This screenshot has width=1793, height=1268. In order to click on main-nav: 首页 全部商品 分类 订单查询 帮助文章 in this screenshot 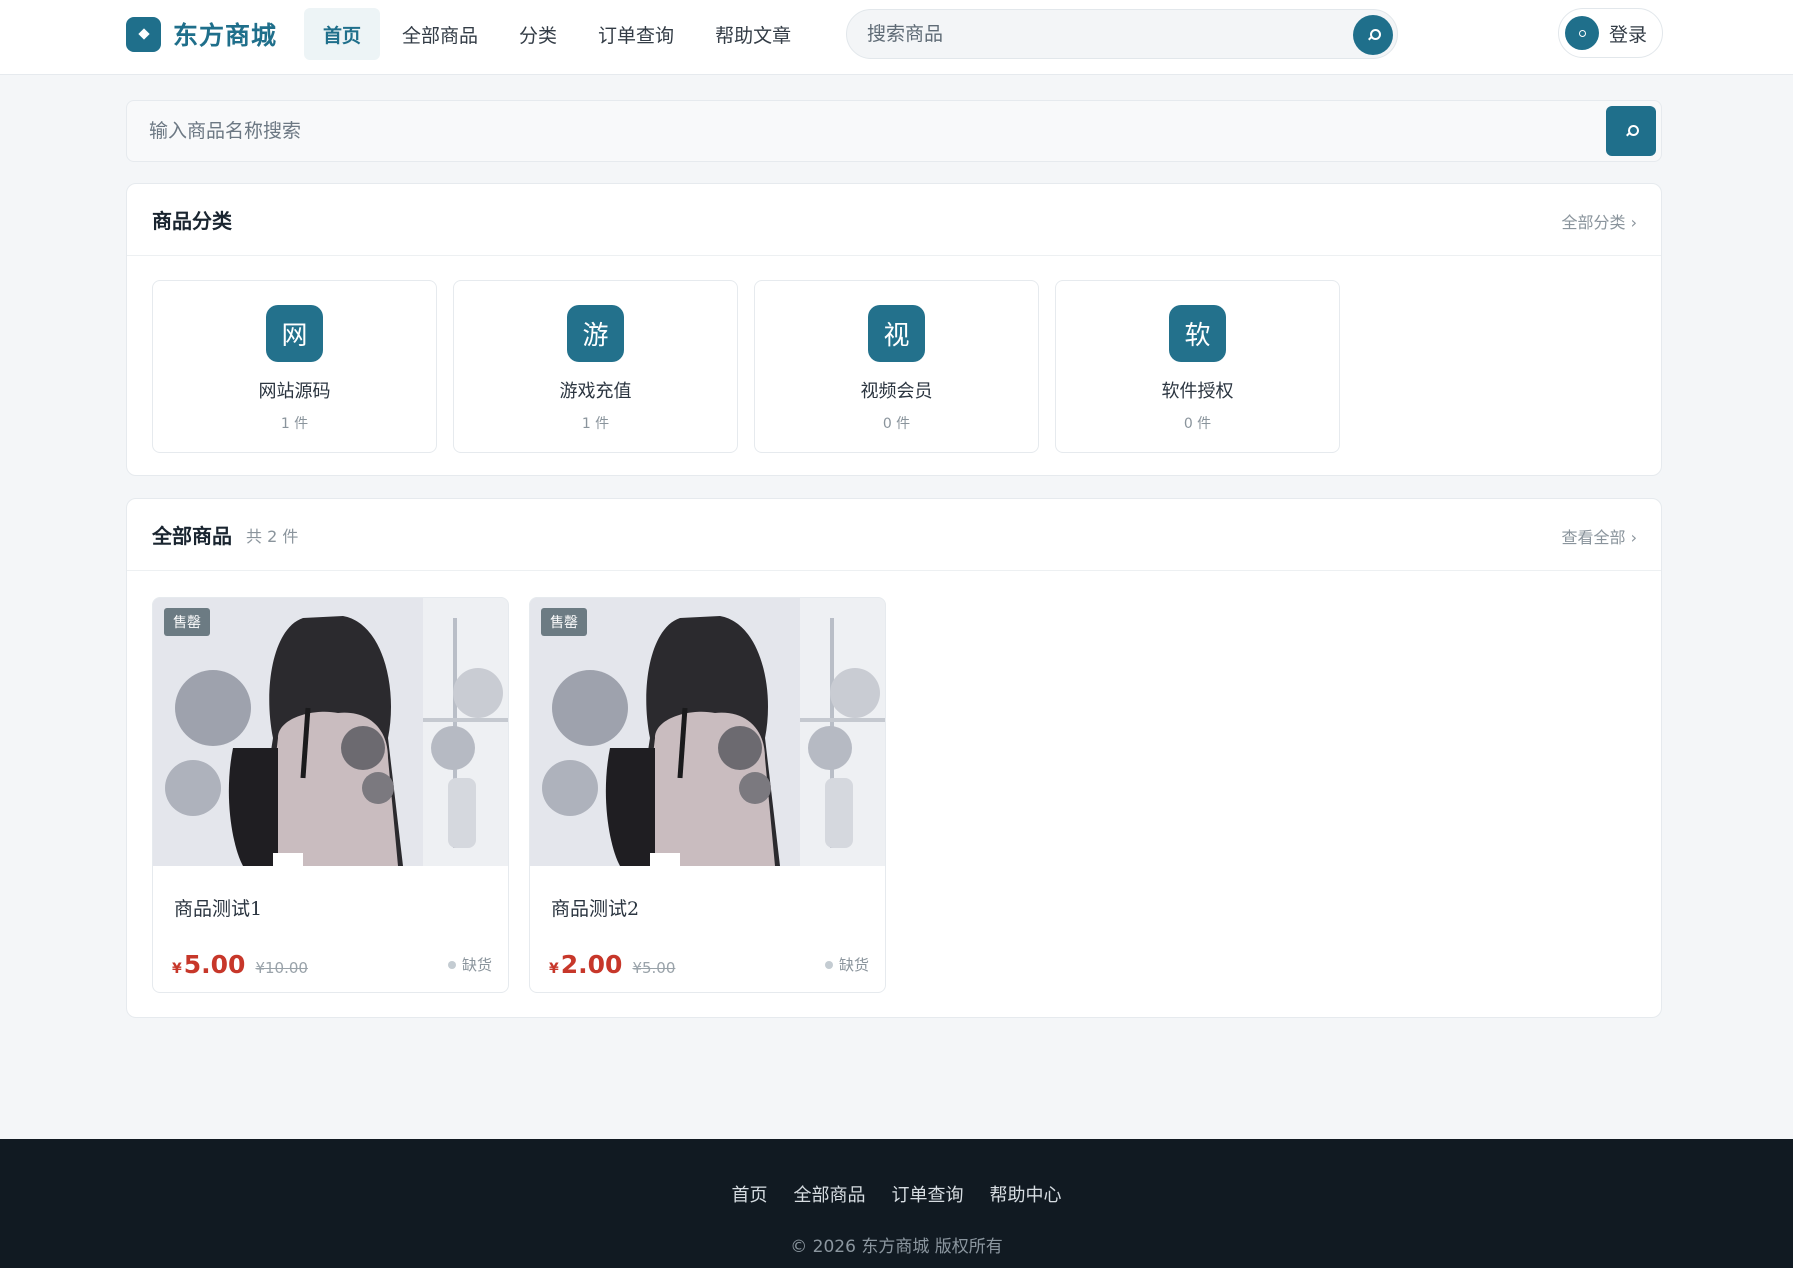, I will do `click(558, 34)`.